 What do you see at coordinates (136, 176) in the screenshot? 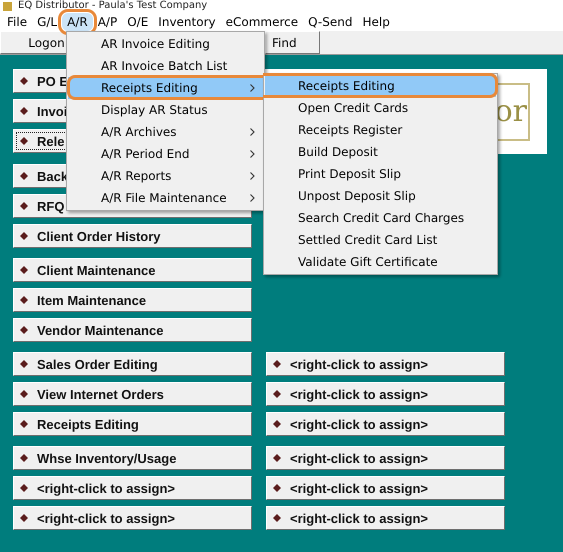
I see `menu-item-label: A/R Reports` at bounding box center [136, 176].